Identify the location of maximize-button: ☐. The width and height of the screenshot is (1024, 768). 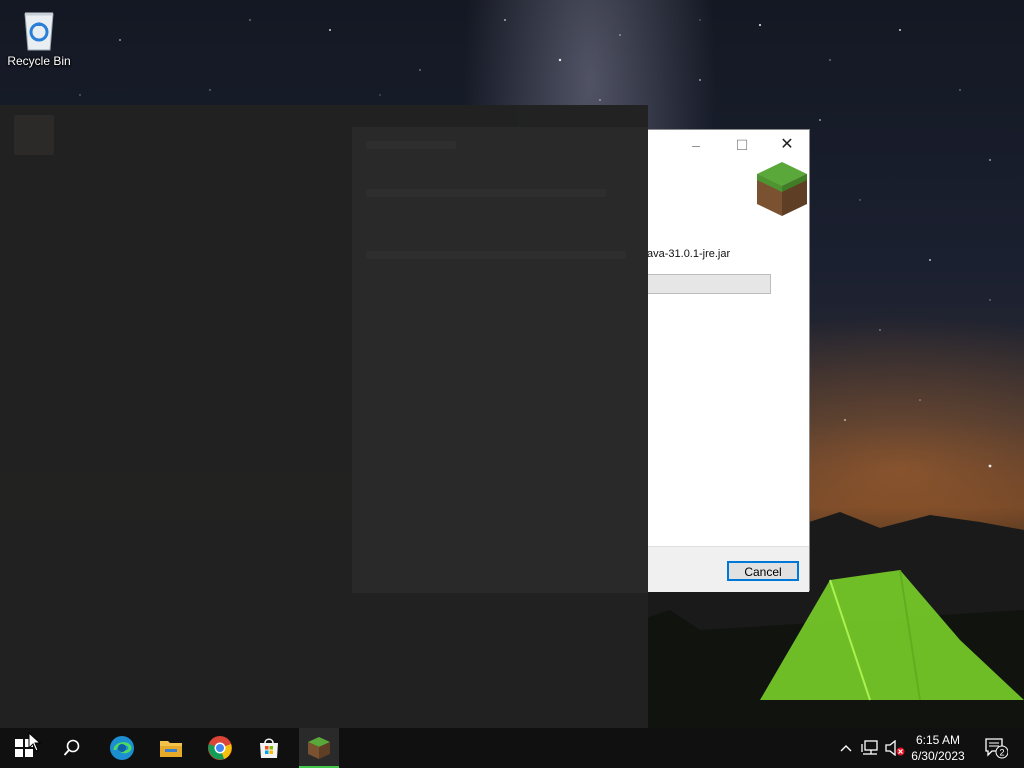
(742, 145).